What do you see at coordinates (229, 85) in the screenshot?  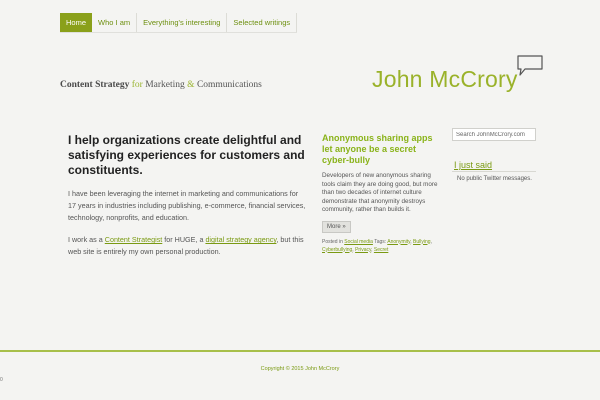 I see `tagline-communications: Communications` at bounding box center [229, 85].